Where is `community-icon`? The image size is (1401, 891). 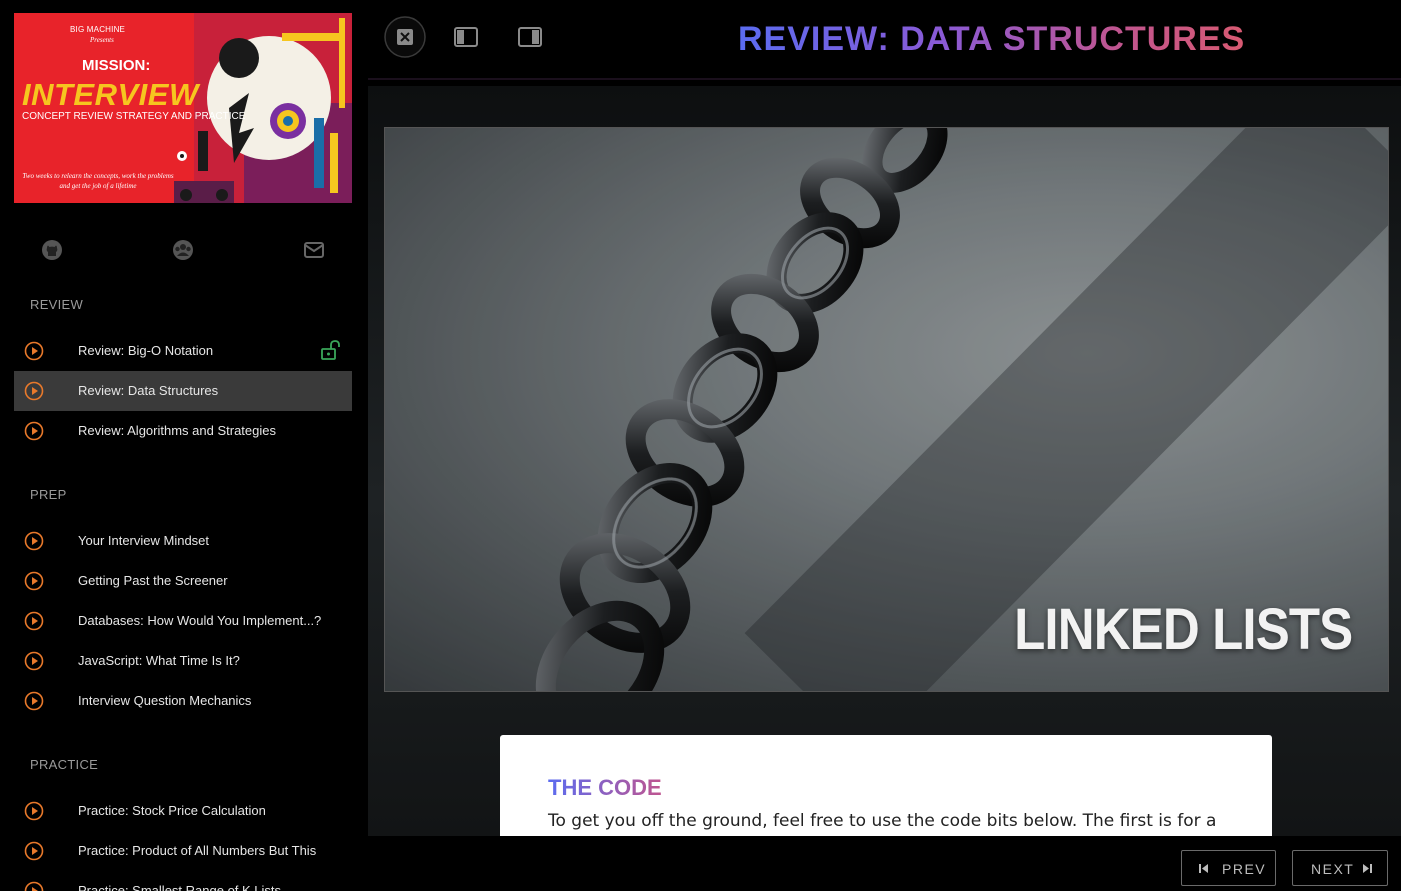
community-icon is located at coordinates (183, 250).